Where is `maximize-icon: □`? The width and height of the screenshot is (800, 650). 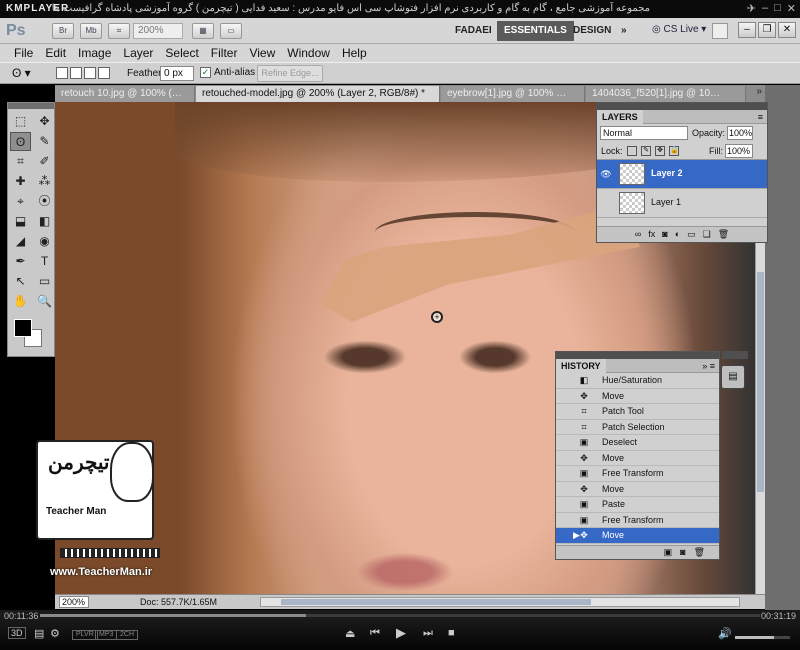 maximize-icon: □ is located at coordinates (777, 8).